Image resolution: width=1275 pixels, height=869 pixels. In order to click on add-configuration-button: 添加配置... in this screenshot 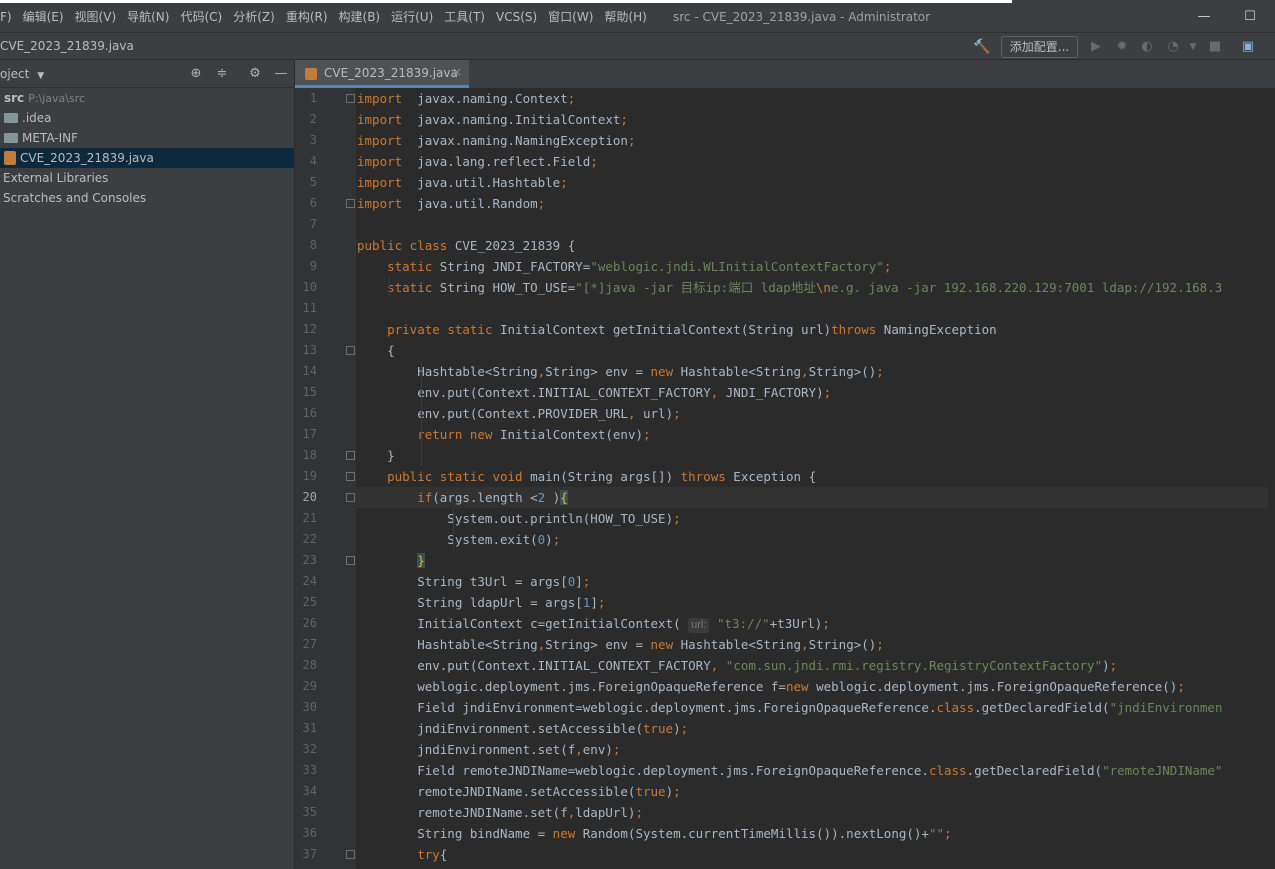, I will do `click(1039, 47)`.